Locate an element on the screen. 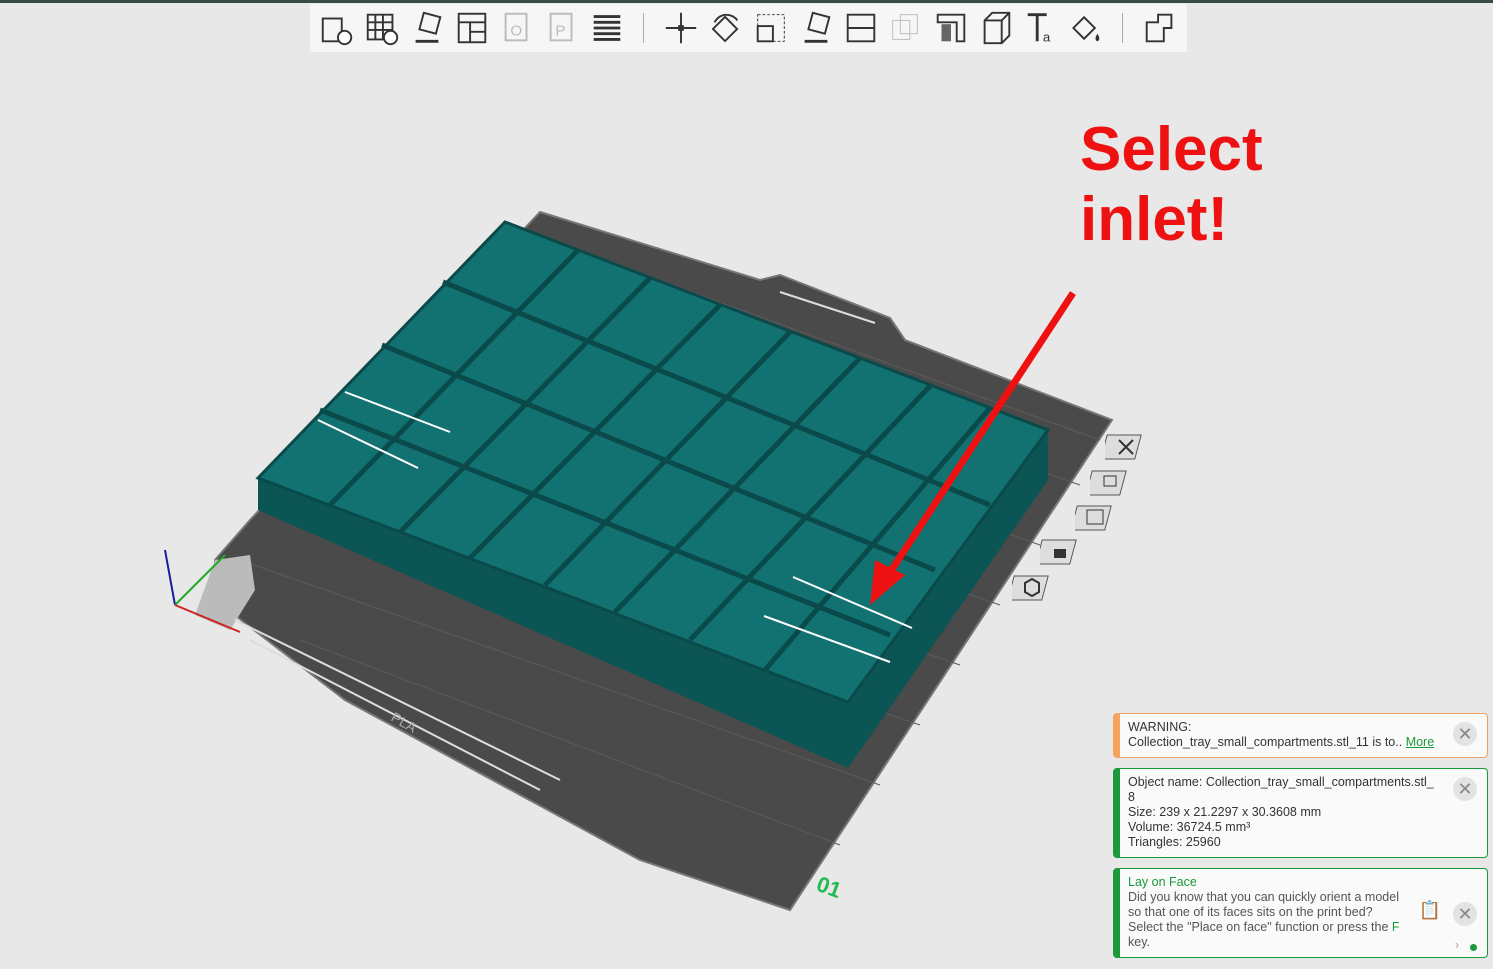 This screenshot has height=969, width=1493. object-name-cont: 8 is located at coordinates (1131, 797).